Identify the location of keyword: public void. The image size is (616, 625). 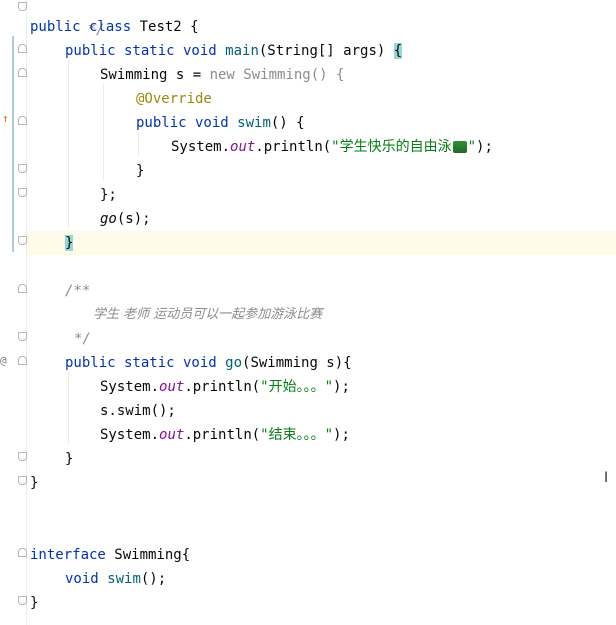
(182, 123).